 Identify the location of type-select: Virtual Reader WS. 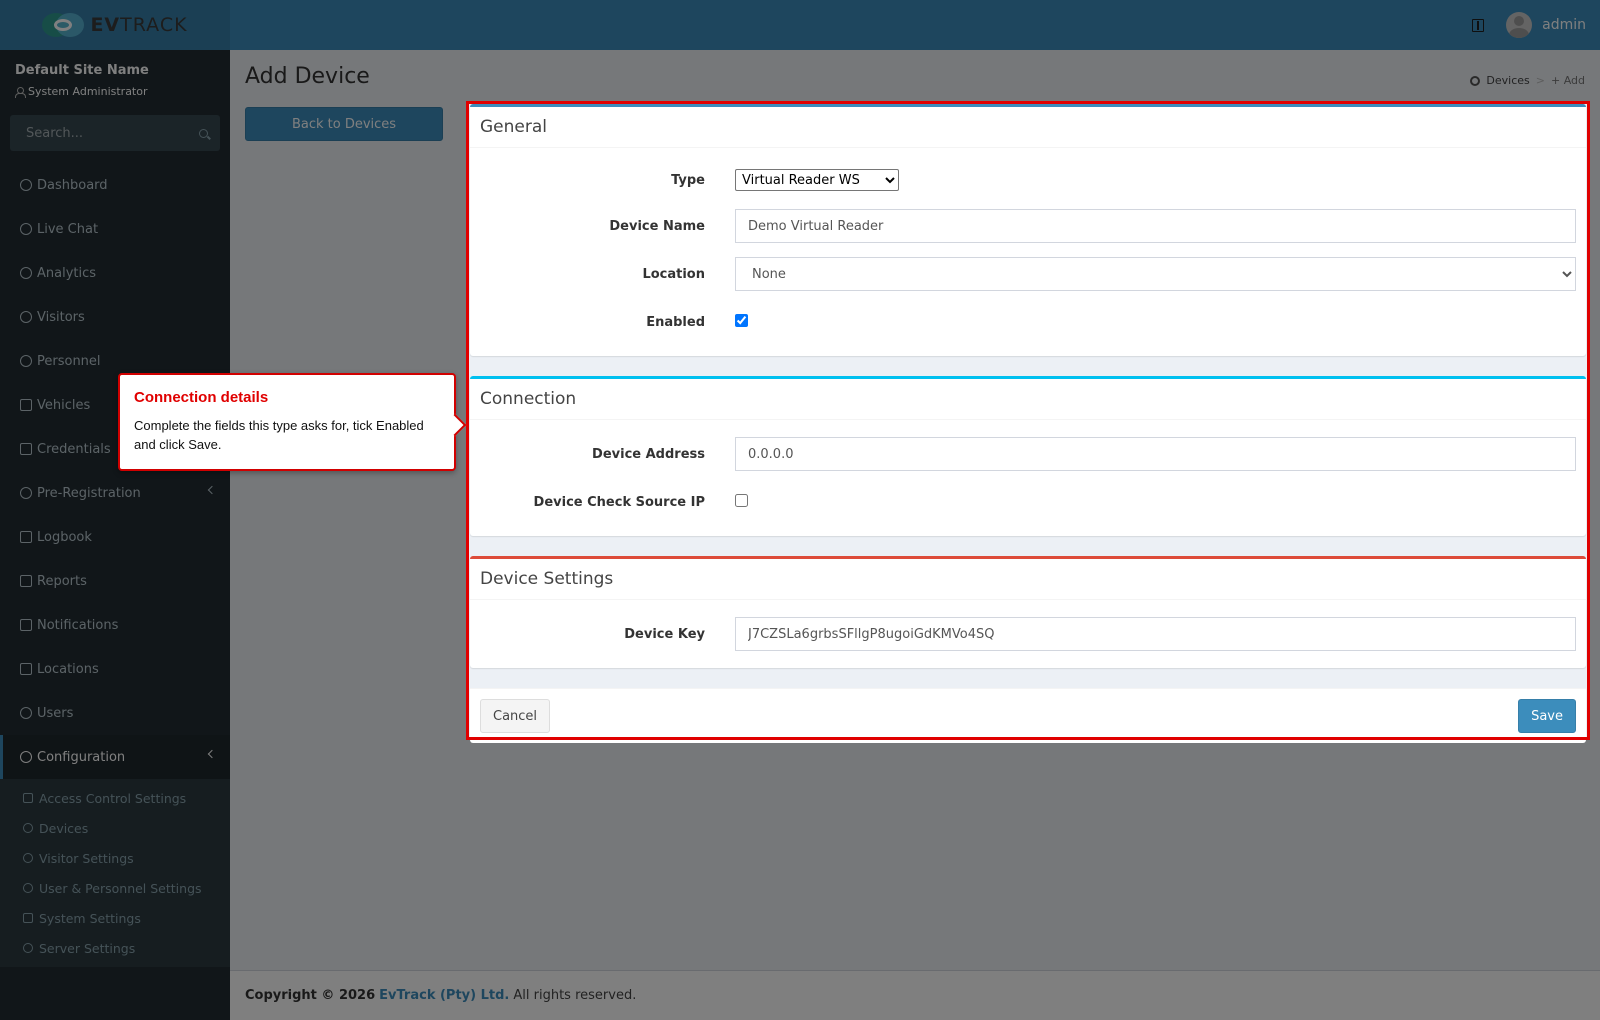
(817, 180).